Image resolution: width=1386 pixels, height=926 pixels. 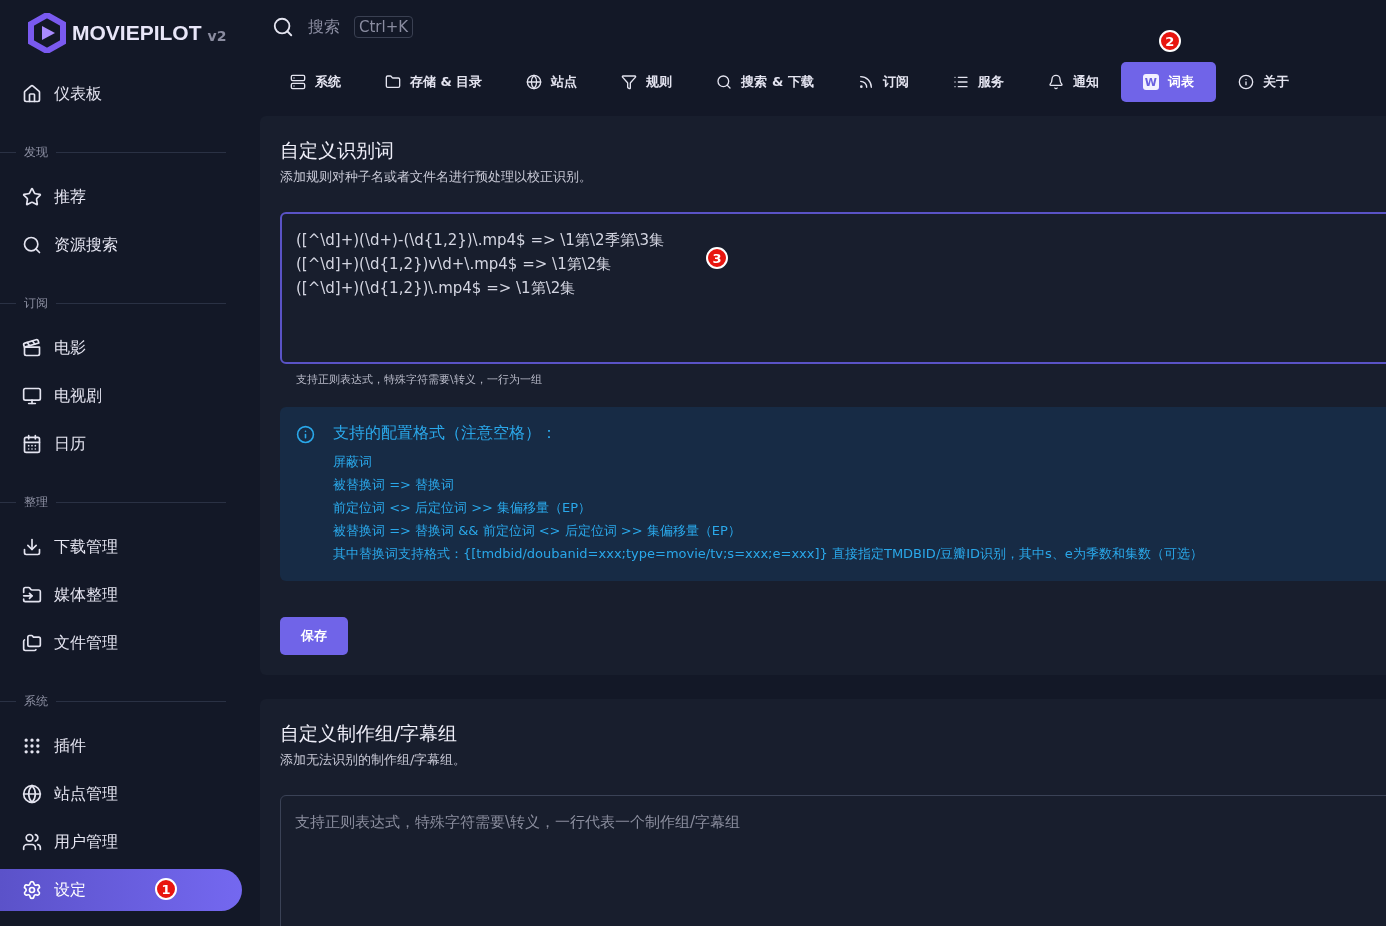 I want to click on nav-item: 下载管理, so click(x=121, y=547).